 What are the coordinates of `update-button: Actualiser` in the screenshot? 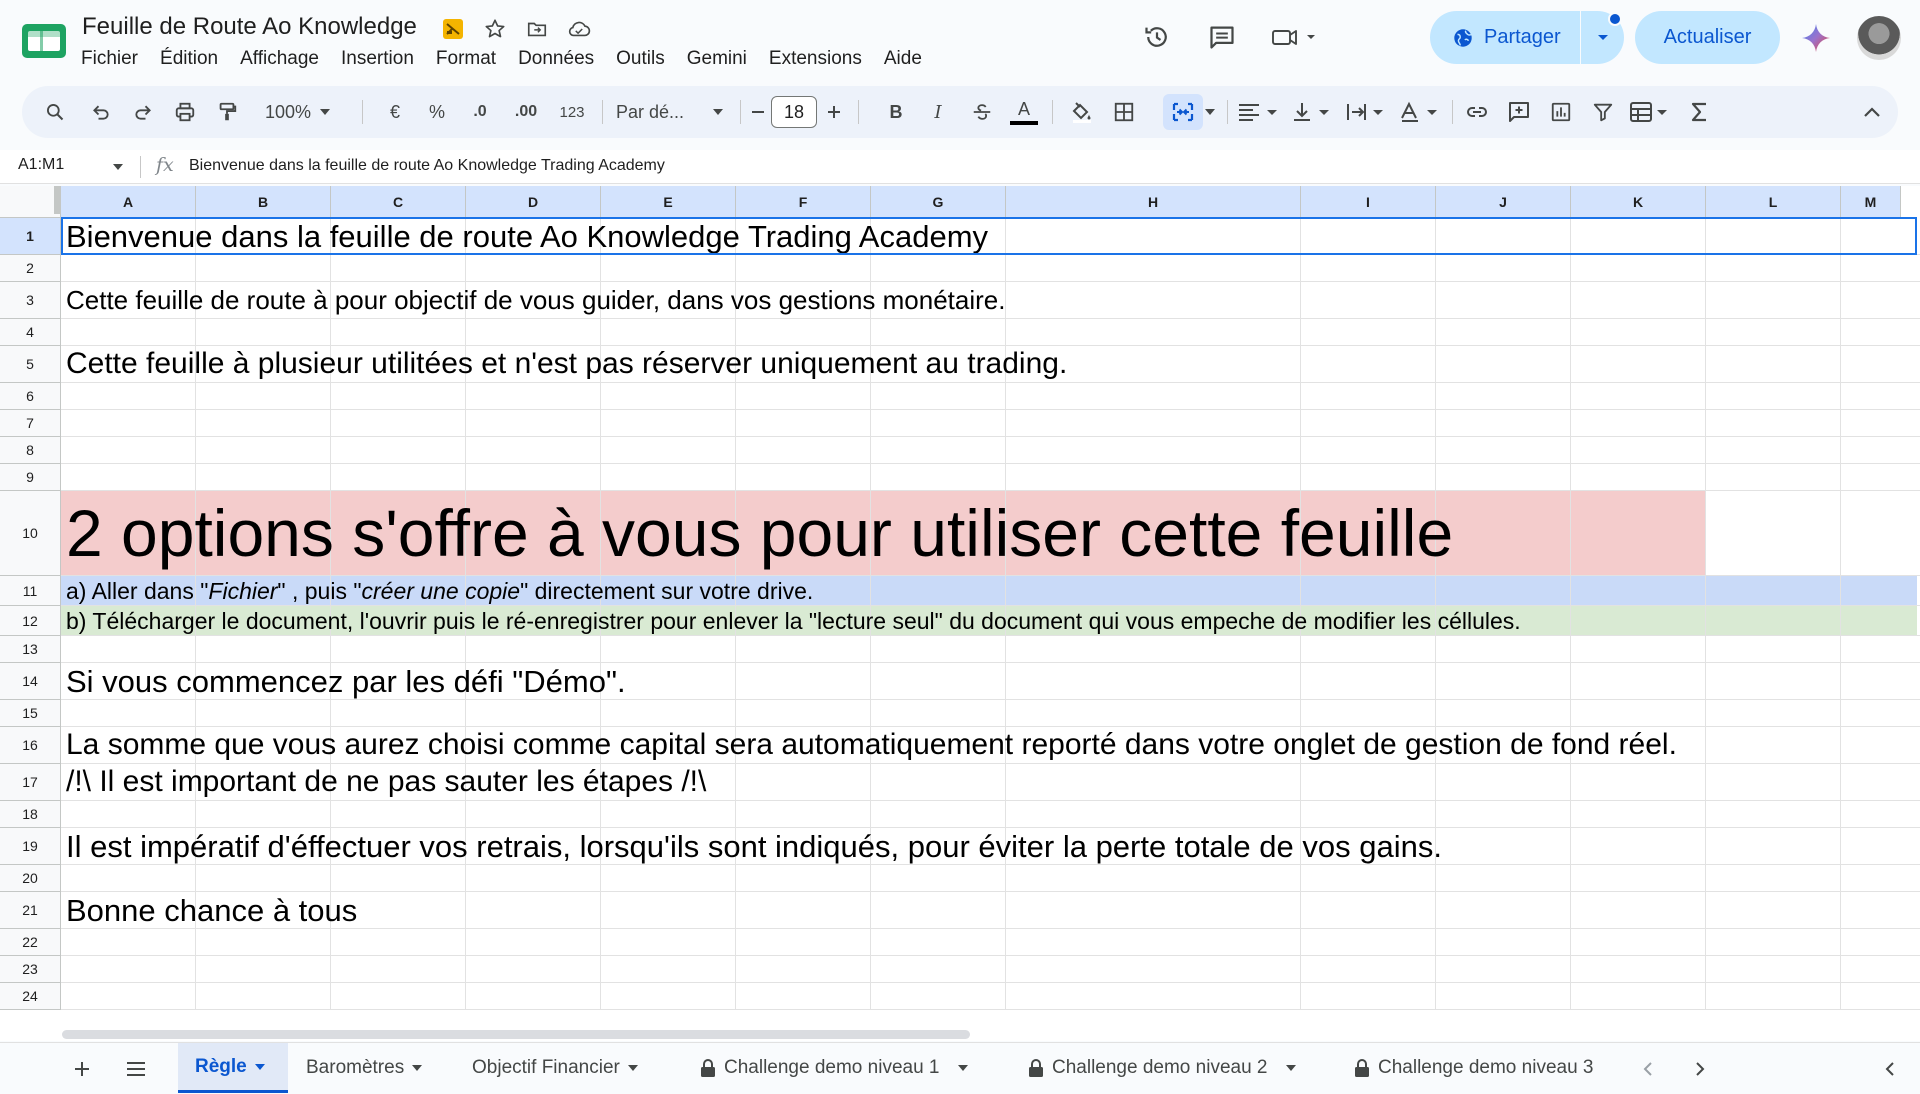 It's located at (1707, 37).